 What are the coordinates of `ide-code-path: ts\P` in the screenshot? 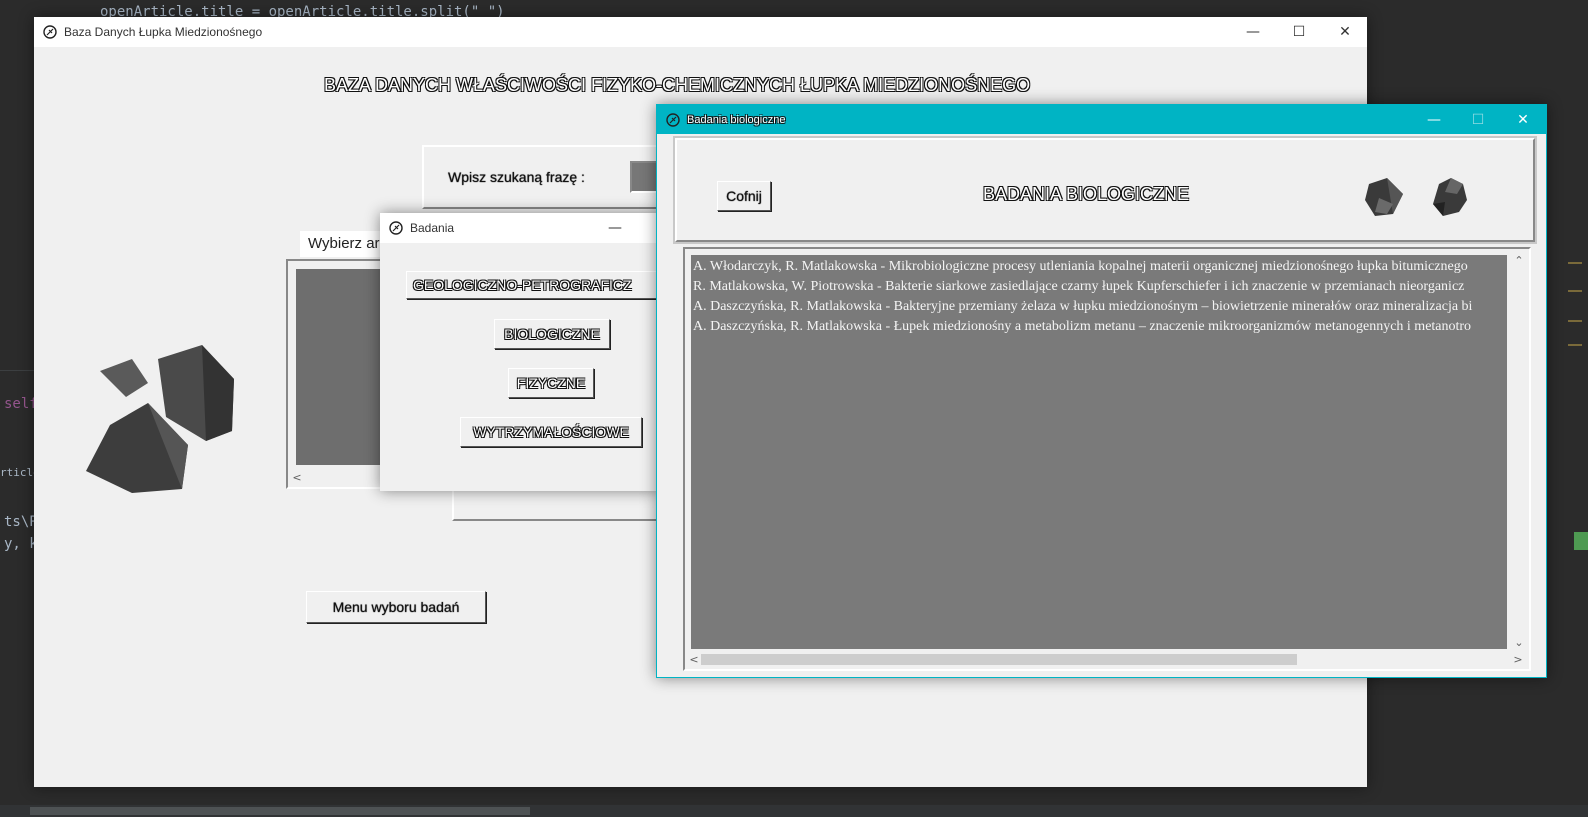 It's located at (21, 522).